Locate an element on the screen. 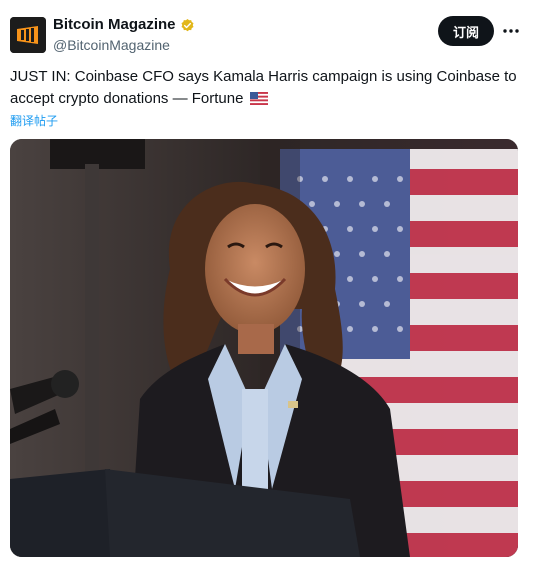 This screenshot has width=544, height=573. author-name-row: Bitcoin Magazine is located at coordinates (124, 25).